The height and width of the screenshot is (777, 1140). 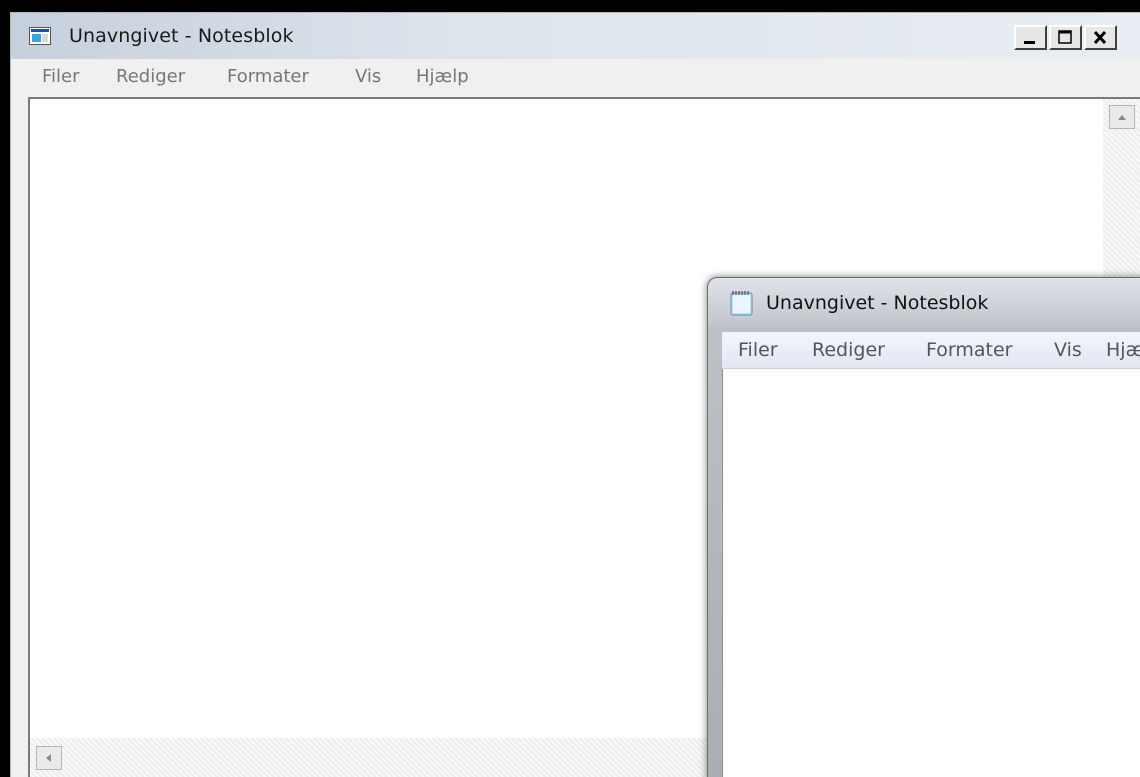 I want to click on minimize-icon, so click(x=1029, y=42).